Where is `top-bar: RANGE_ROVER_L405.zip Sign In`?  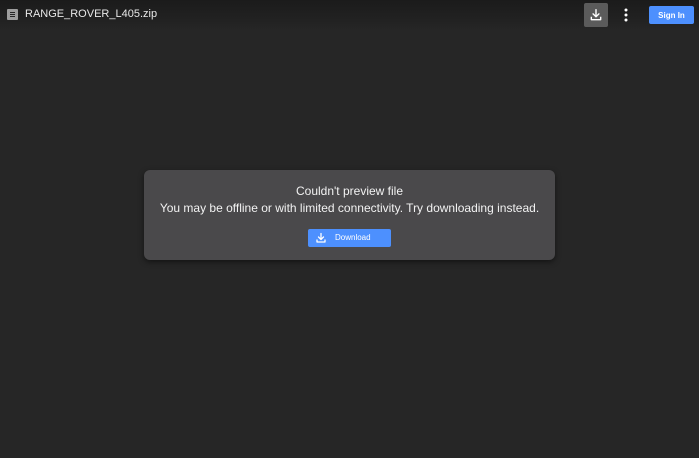
top-bar: RANGE_ROVER_L405.zip Sign In is located at coordinates (349, 15).